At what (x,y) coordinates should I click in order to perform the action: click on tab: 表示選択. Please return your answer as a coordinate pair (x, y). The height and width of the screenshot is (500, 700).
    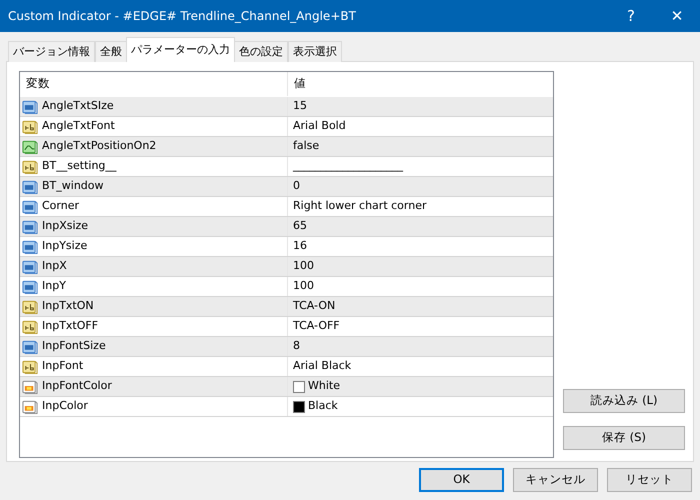
    Looking at the image, I should click on (315, 51).